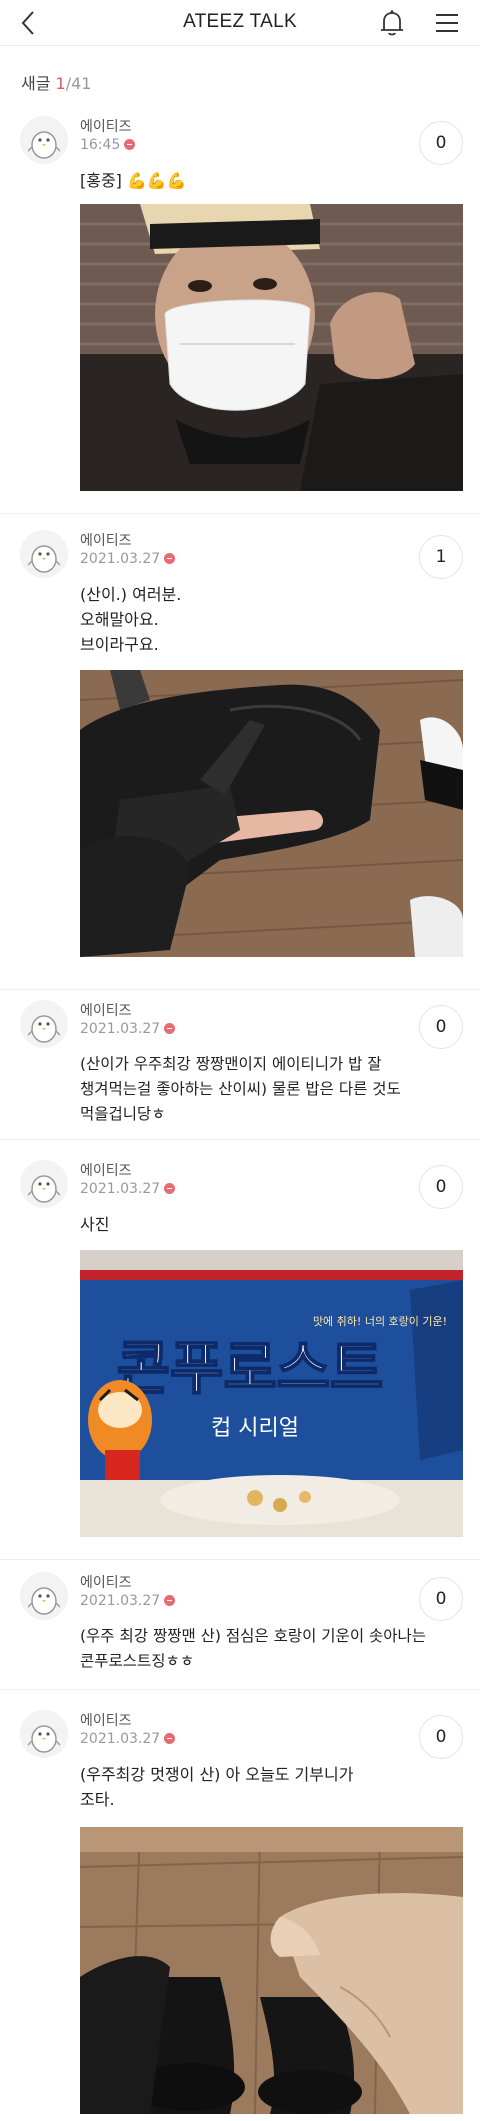 The image size is (480, 2121). I want to click on counter-total: 41, so click(81, 83).